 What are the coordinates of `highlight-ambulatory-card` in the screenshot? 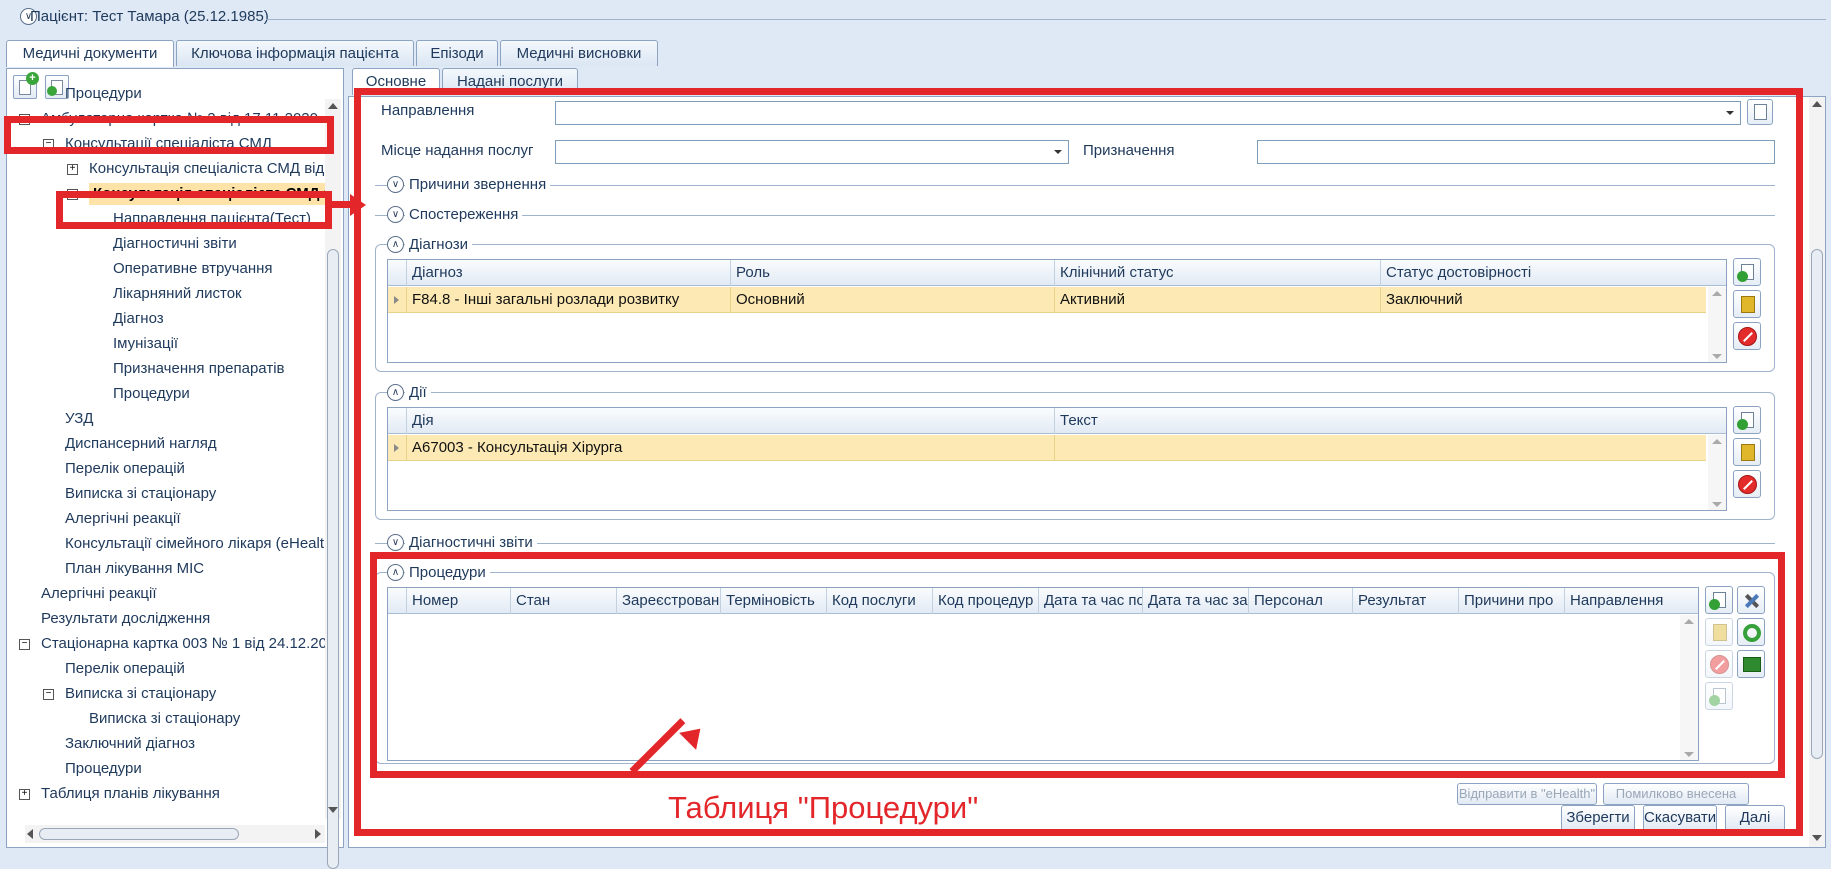 It's located at (169, 135).